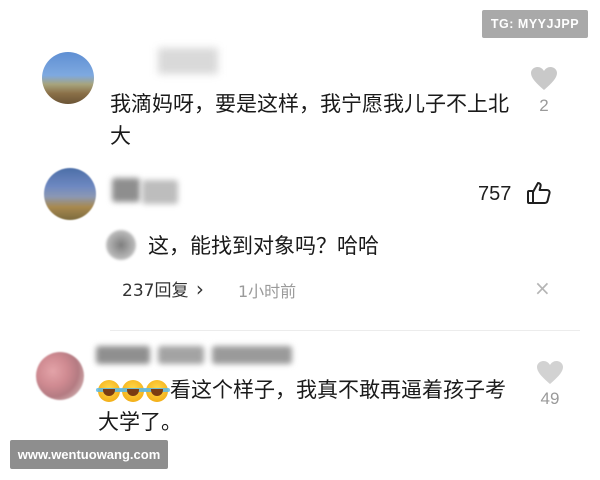 This screenshot has width=600, height=480. I want to click on tg-overlay-badge: TG: MYYJJPP, so click(535, 24).